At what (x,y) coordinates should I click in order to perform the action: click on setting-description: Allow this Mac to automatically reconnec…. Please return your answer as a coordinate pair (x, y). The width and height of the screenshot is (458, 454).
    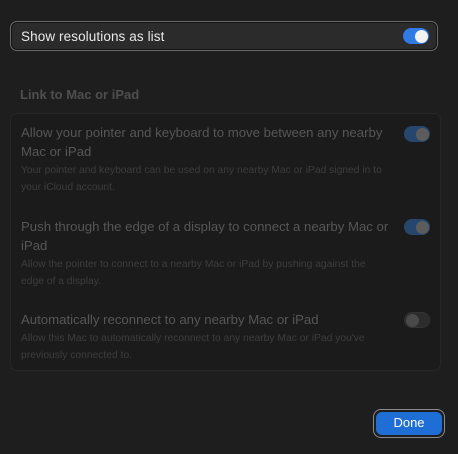
    Looking at the image, I should click on (193, 347).